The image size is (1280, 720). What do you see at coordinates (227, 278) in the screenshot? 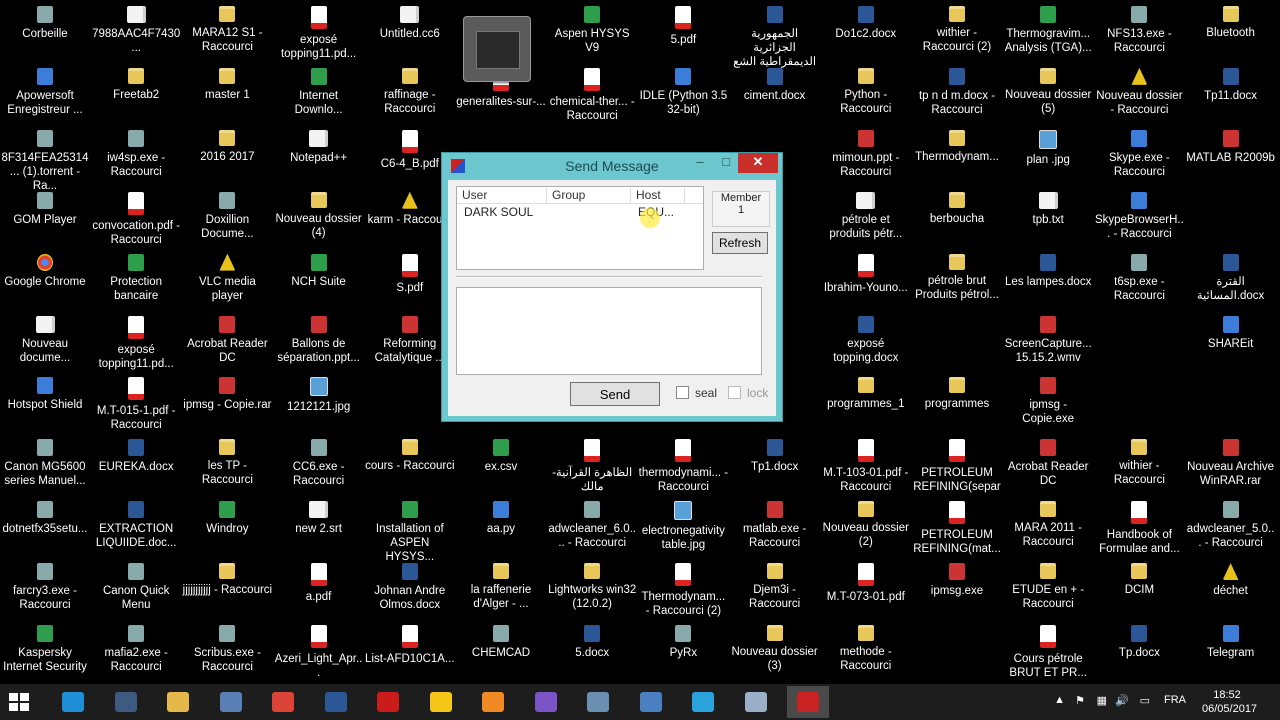
I see `desktop-icon: VLC media player` at bounding box center [227, 278].